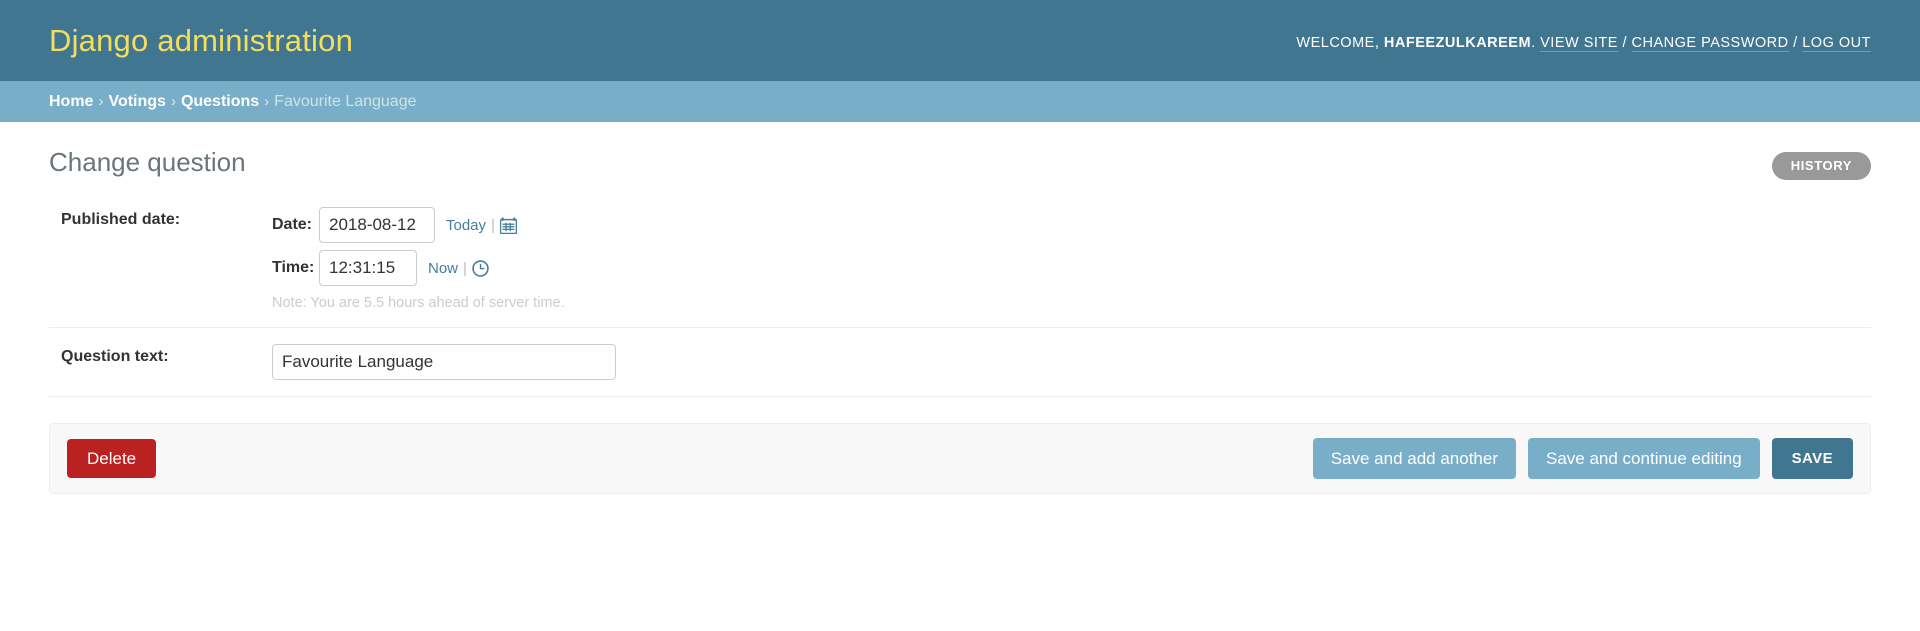 Image resolution: width=1920 pixels, height=631 pixels. What do you see at coordinates (368, 268) in the screenshot?
I see `time-input` at bounding box center [368, 268].